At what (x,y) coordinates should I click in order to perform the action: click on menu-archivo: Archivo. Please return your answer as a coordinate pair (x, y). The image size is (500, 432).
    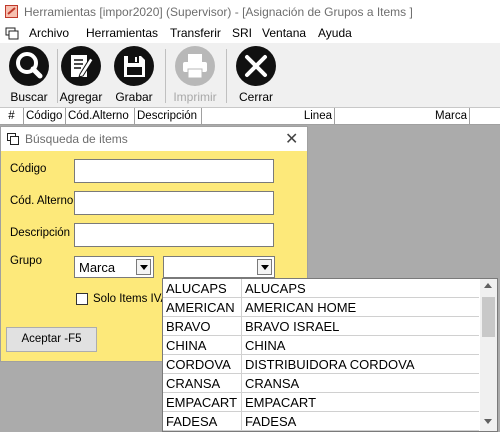
    Looking at the image, I should click on (49, 33).